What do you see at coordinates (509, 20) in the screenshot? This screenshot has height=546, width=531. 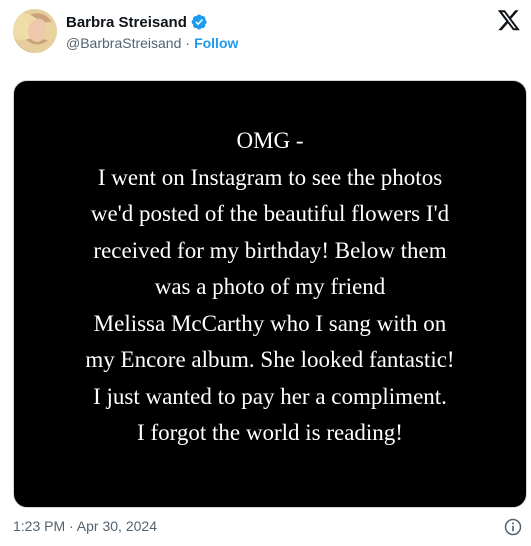 I see `x-logo-icon` at bounding box center [509, 20].